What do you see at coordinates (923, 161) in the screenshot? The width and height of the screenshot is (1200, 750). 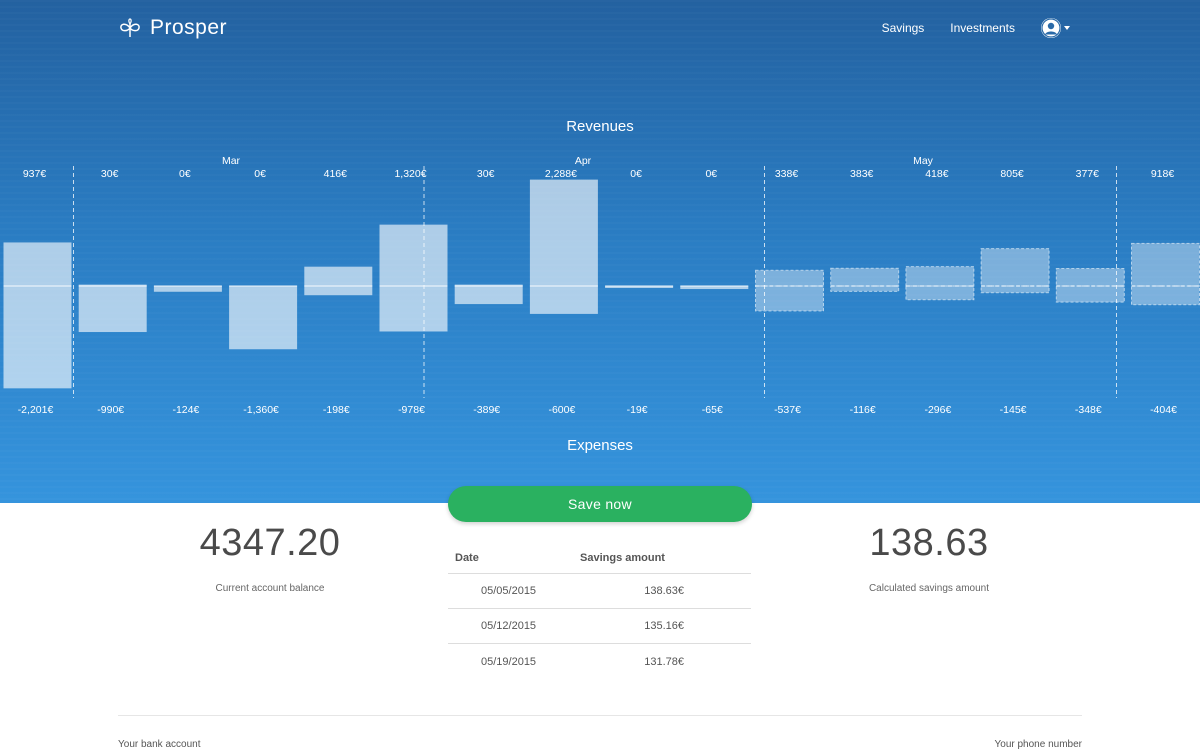 I see `month-label: May` at bounding box center [923, 161].